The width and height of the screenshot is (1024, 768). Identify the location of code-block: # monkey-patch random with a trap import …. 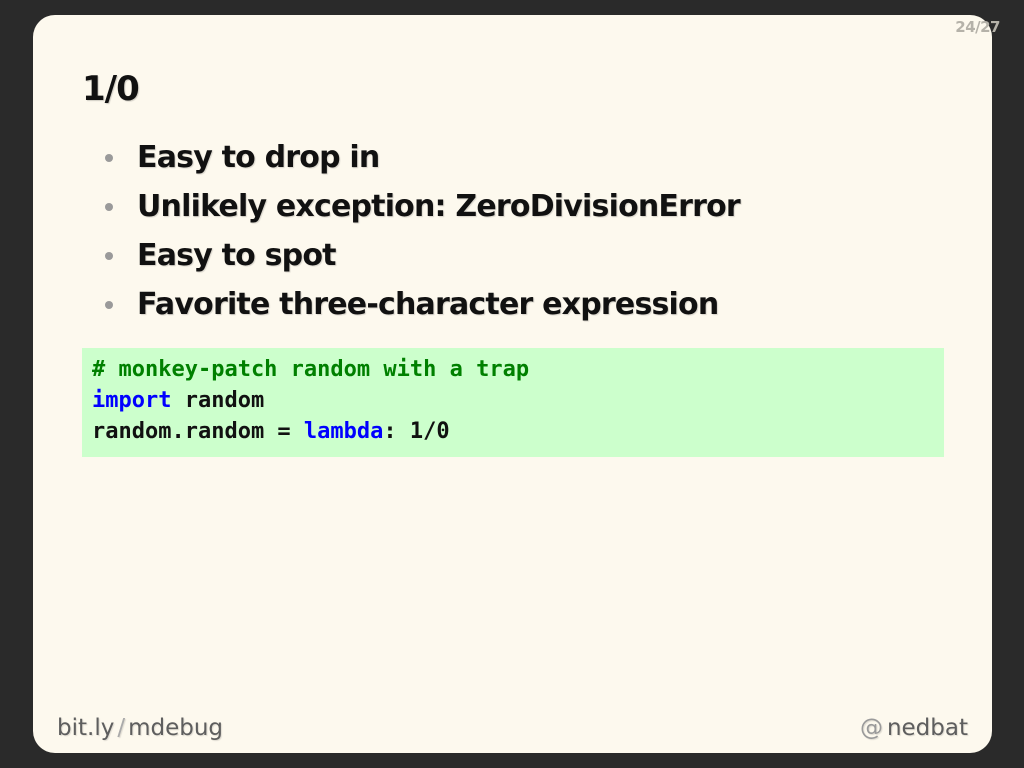
(513, 402).